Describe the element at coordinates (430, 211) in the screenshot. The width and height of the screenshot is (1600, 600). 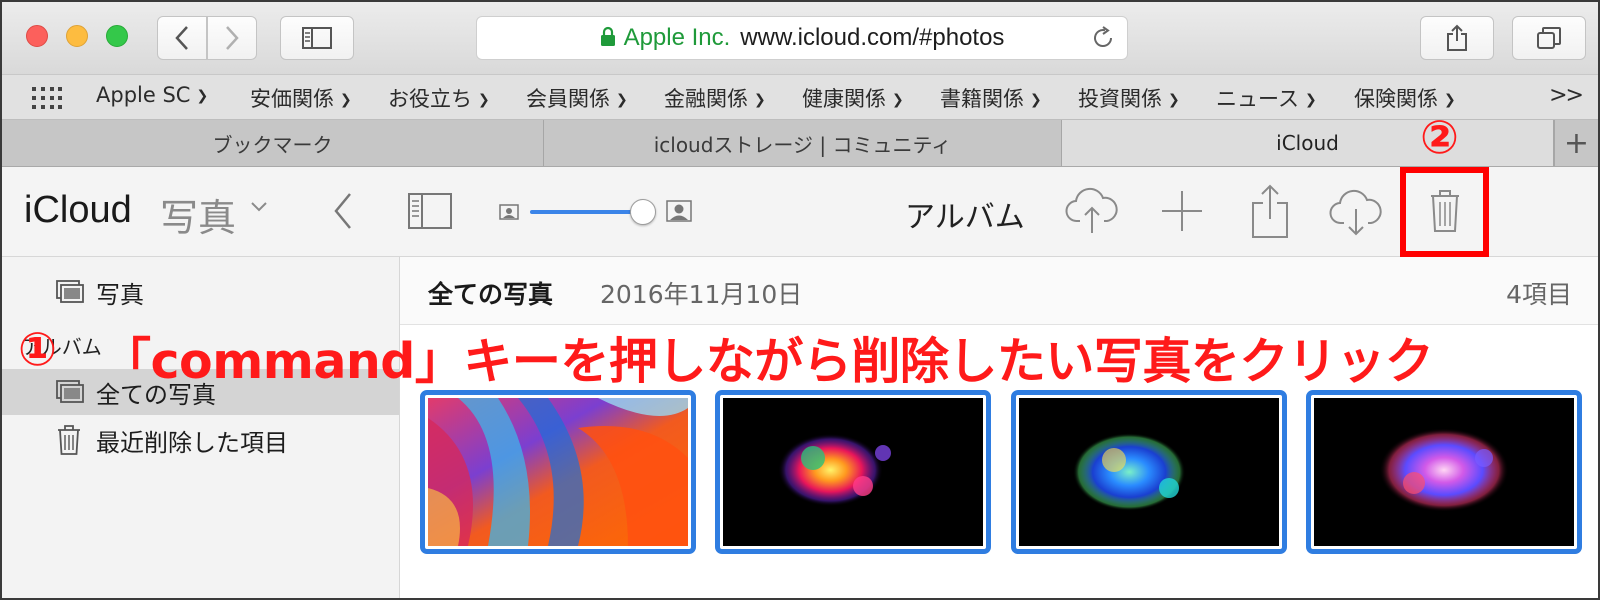
I see `sidebar-toggle-icon` at that location.